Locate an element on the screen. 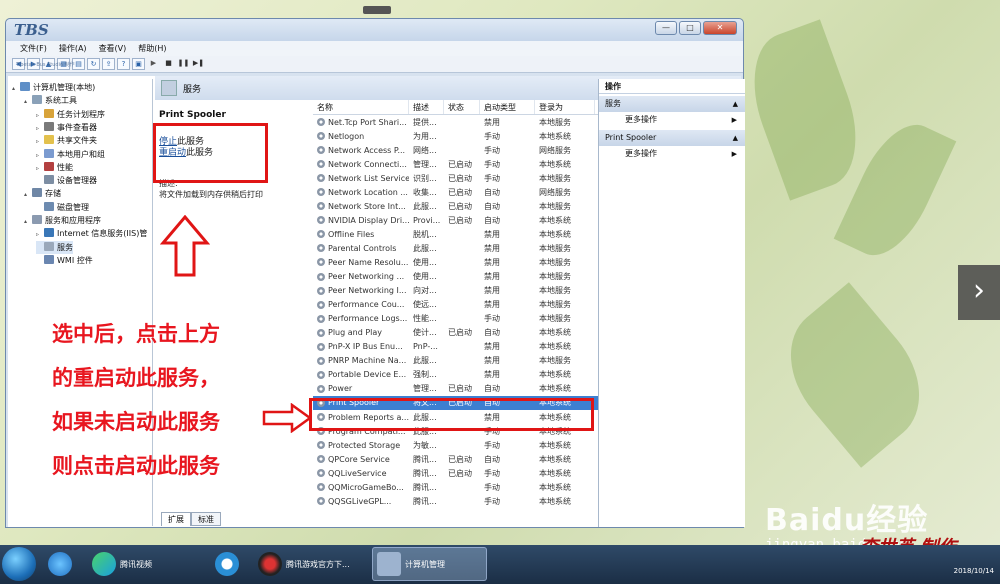  menu-help: 帮助(H) is located at coordinates (152, 48).